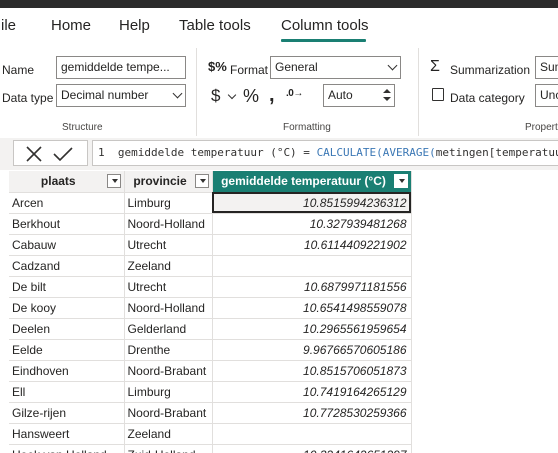 Image resolution: width=558 pixels, height=453 pixels. I want to click on table-row: Gilze-rijen Noord-Brabant 10.7728530259366, so click(210, 413).